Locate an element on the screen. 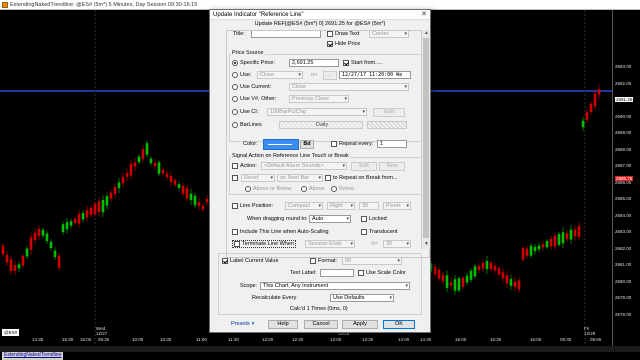 The height and width of the screenshot is (360, 640). use-ci-edit-button: Edit is located at coordinates (389, 112).